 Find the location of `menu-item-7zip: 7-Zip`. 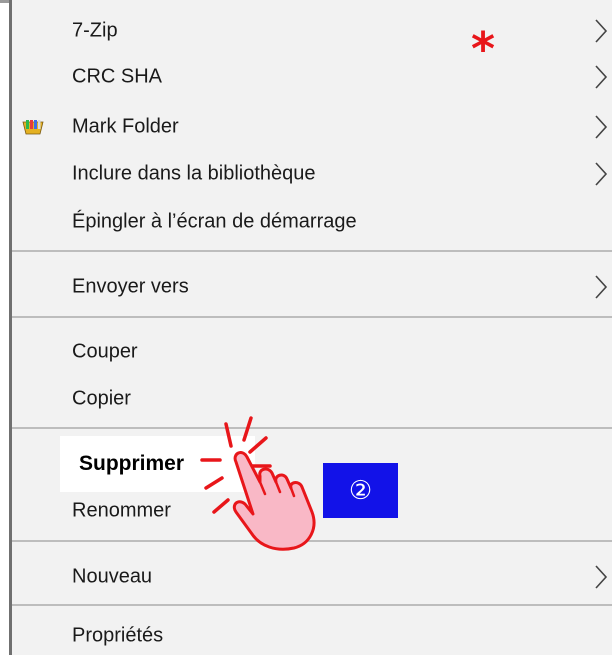

menu-item-7zip: 7-Zip is located at coordinates (312, 31).